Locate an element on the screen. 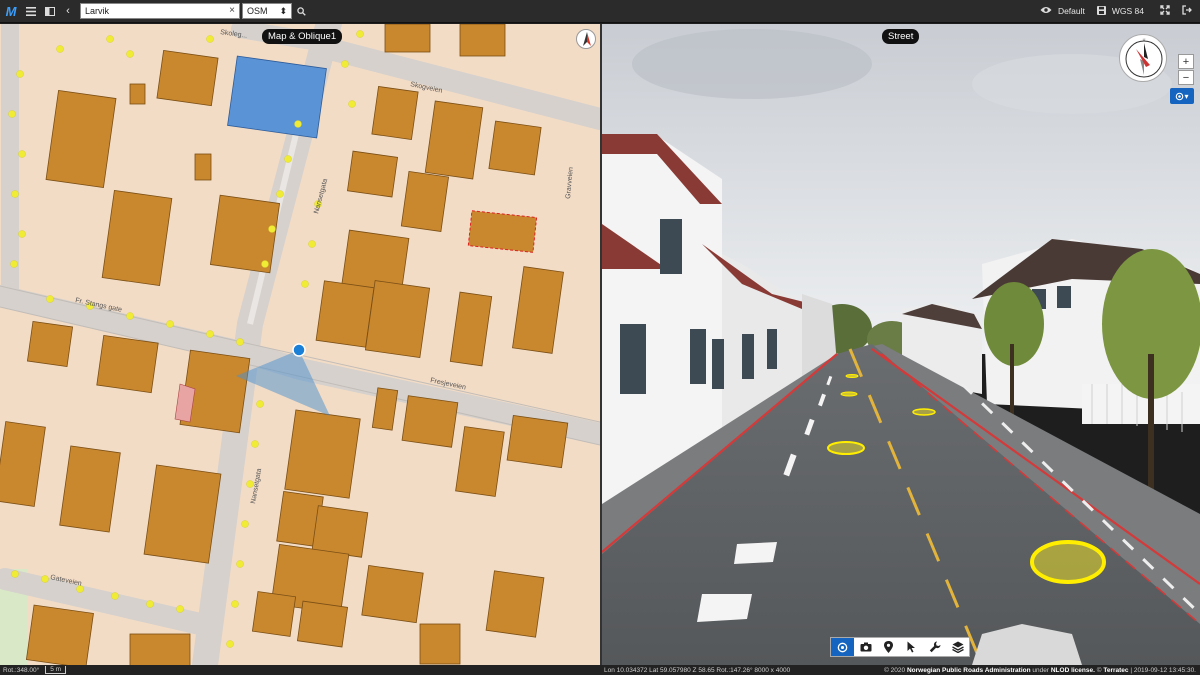 The image size is (1200, 675). save-icon is located at coordinates (1101, 11).